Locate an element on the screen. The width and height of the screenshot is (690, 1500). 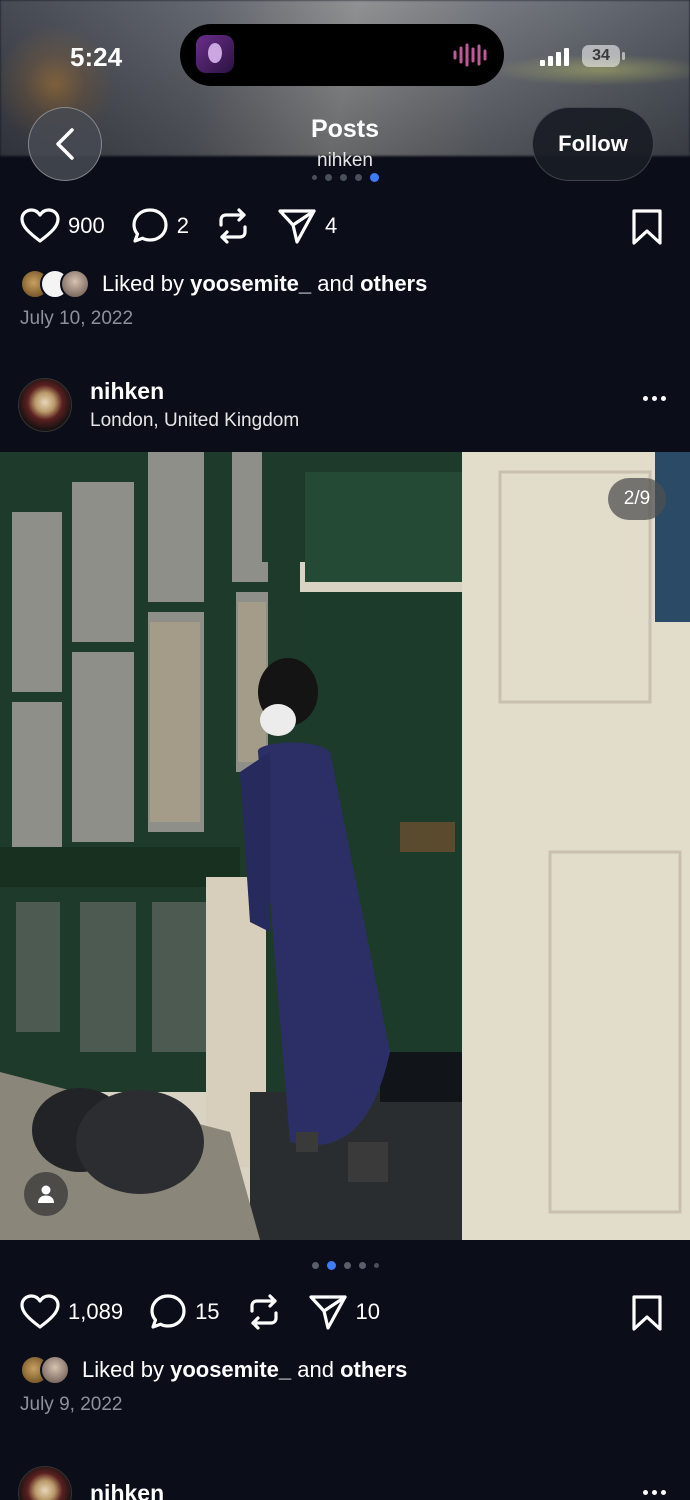
post2-author-name: nihken is located at coordinates (127, 391).